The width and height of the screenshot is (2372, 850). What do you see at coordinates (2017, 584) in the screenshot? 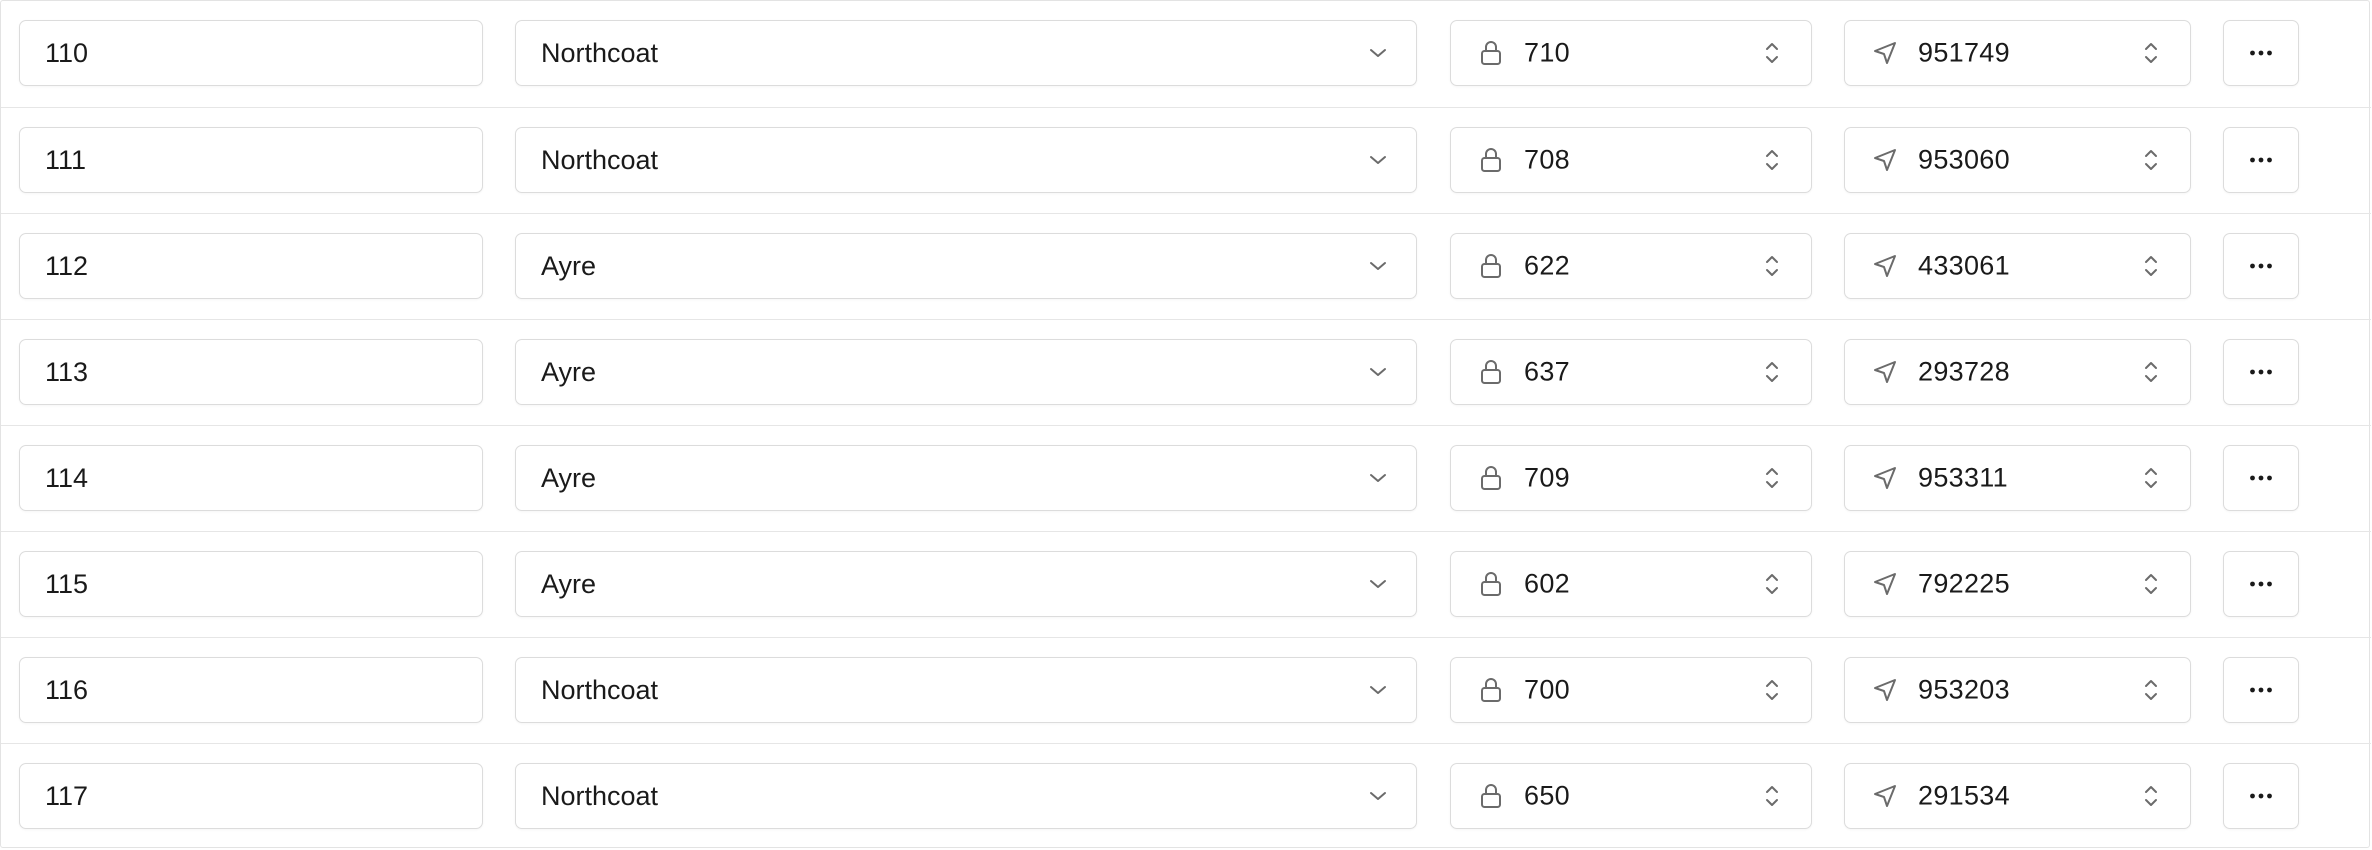
I see `coordinate-stepper: 792225` at bounding box center [2017, 584].